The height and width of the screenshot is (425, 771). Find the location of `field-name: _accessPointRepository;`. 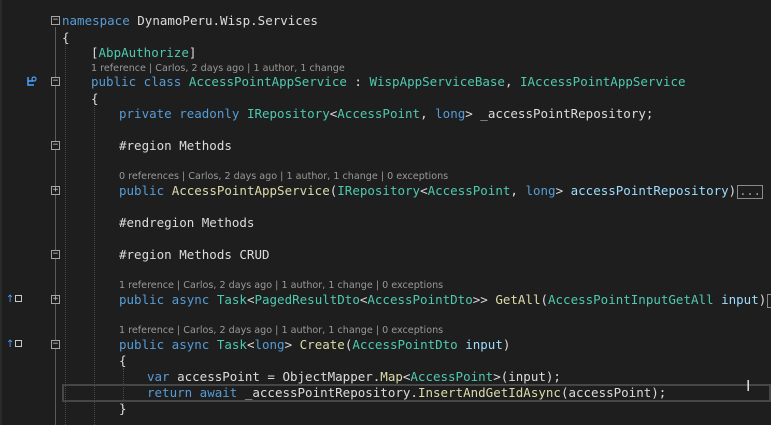

field-name: _accessPointRepository; is located at coordinates (563, 113).